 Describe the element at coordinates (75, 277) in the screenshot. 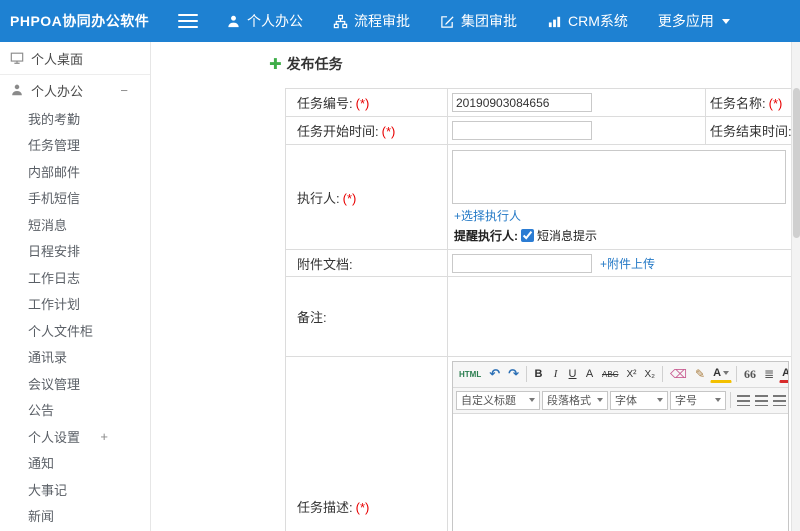

I see `sidebar-item-work-log: 工作日志` at that location.